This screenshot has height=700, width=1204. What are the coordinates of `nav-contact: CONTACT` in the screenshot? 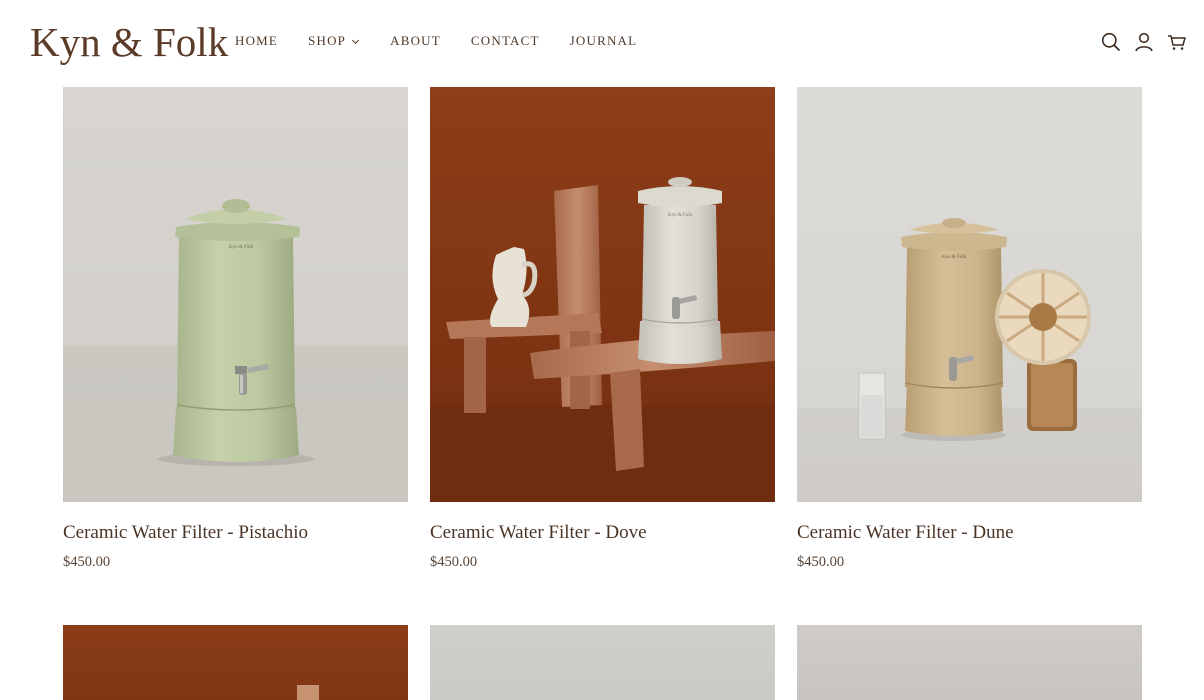 It's located at (505, 41).